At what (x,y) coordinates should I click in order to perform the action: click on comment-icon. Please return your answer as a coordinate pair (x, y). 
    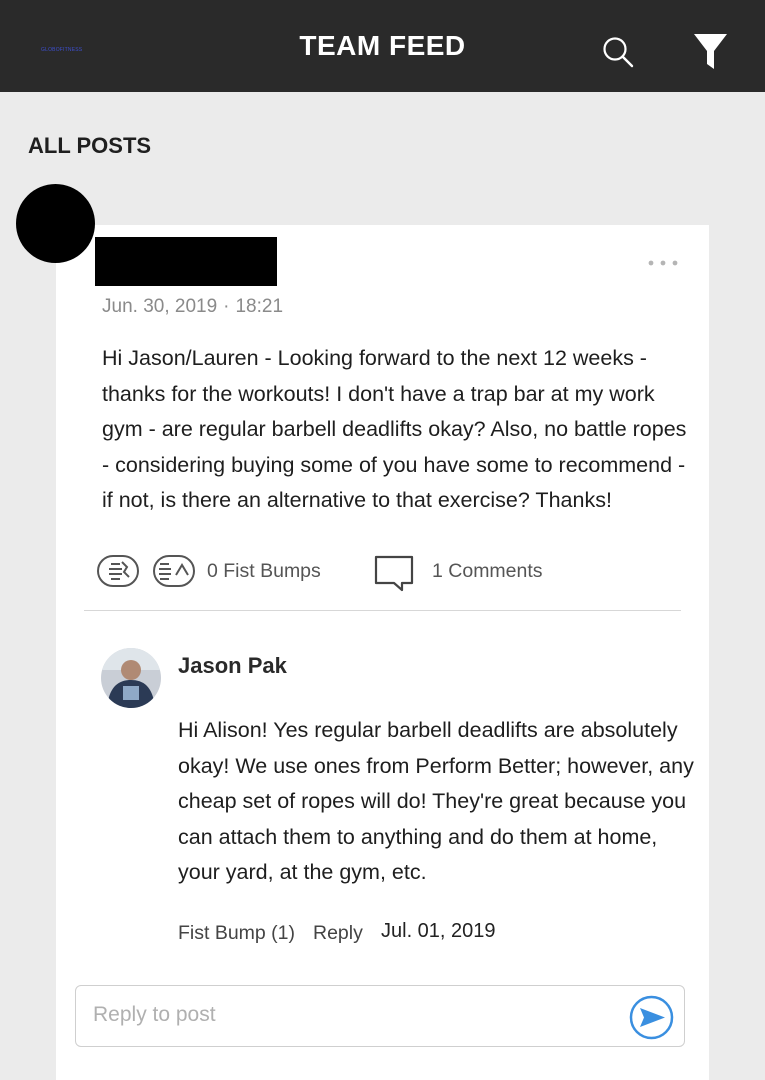
    Looking at the image, I should click on (394, 573).